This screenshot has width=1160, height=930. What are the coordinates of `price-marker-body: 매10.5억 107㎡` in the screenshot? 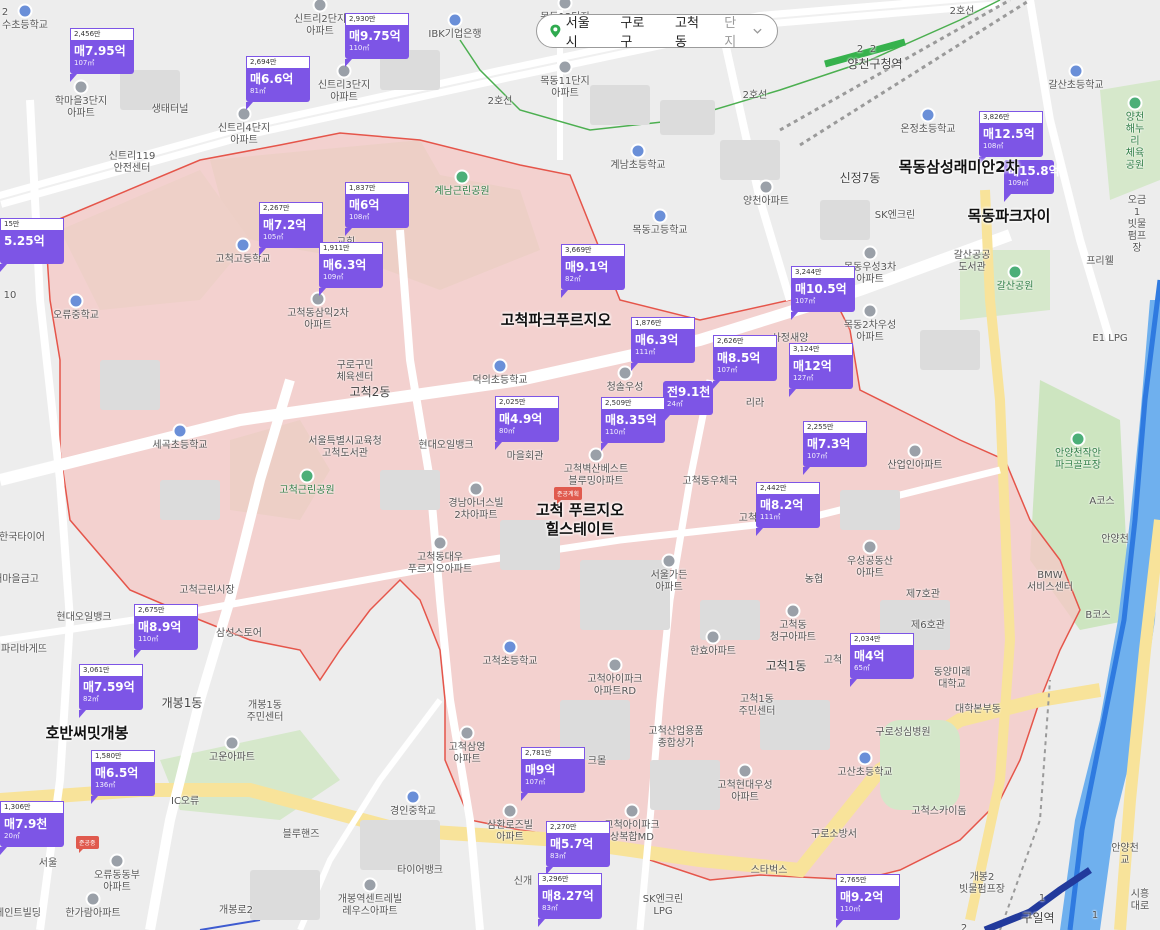 It's located at (823, 295).